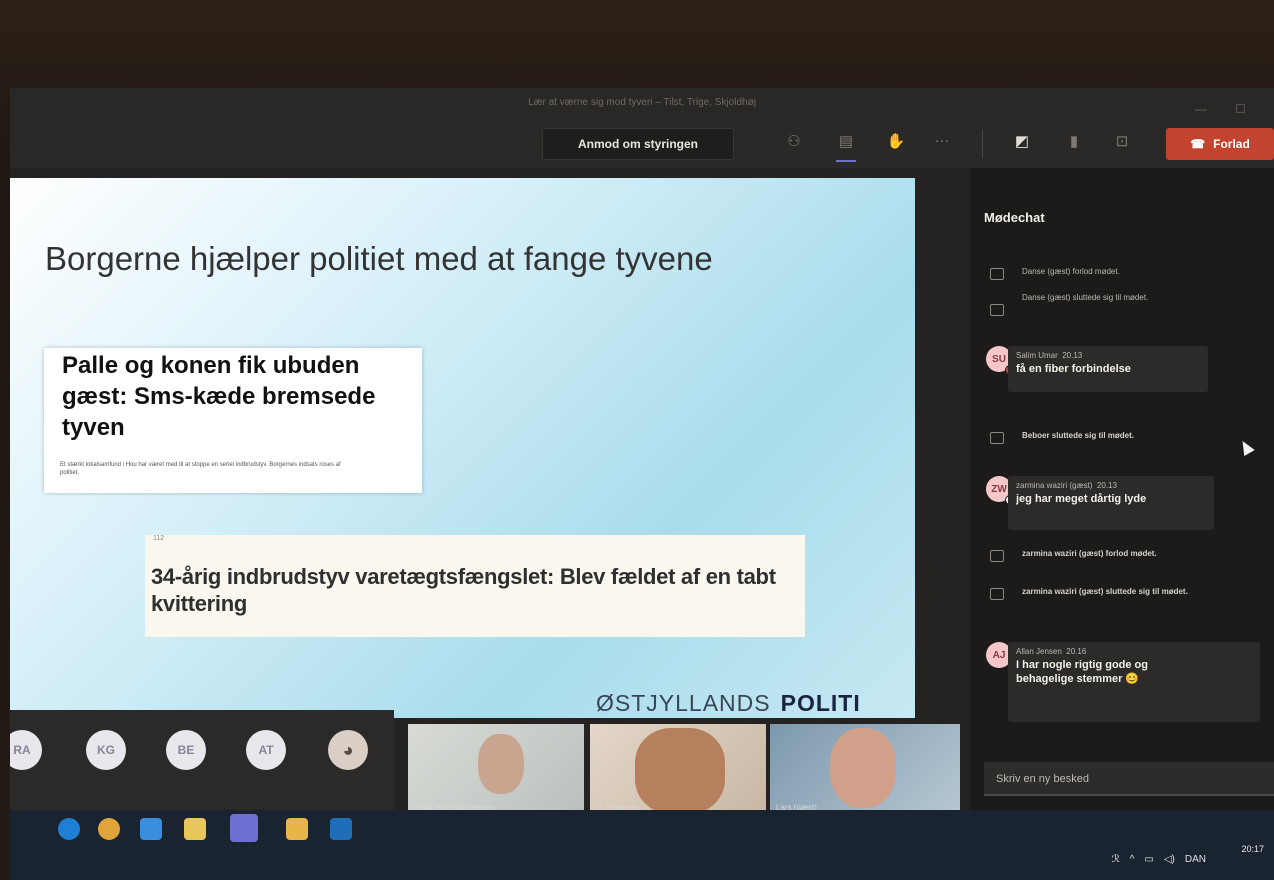 This screenshot has width=1274, height=880. I want to click on chevron-up-icon: ^, so click(1132, 859).